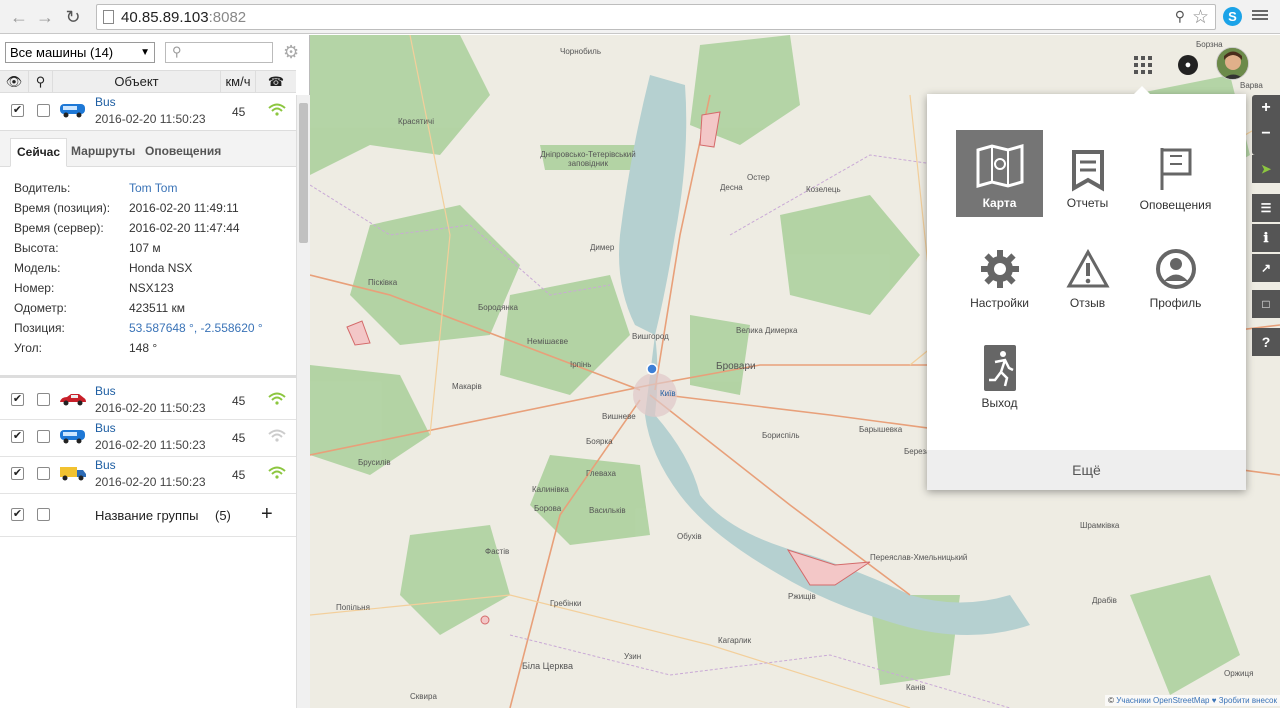 This screenshot has height=708, width=1280. I want to click on sidebar-scrollbar, so click(303, 401).